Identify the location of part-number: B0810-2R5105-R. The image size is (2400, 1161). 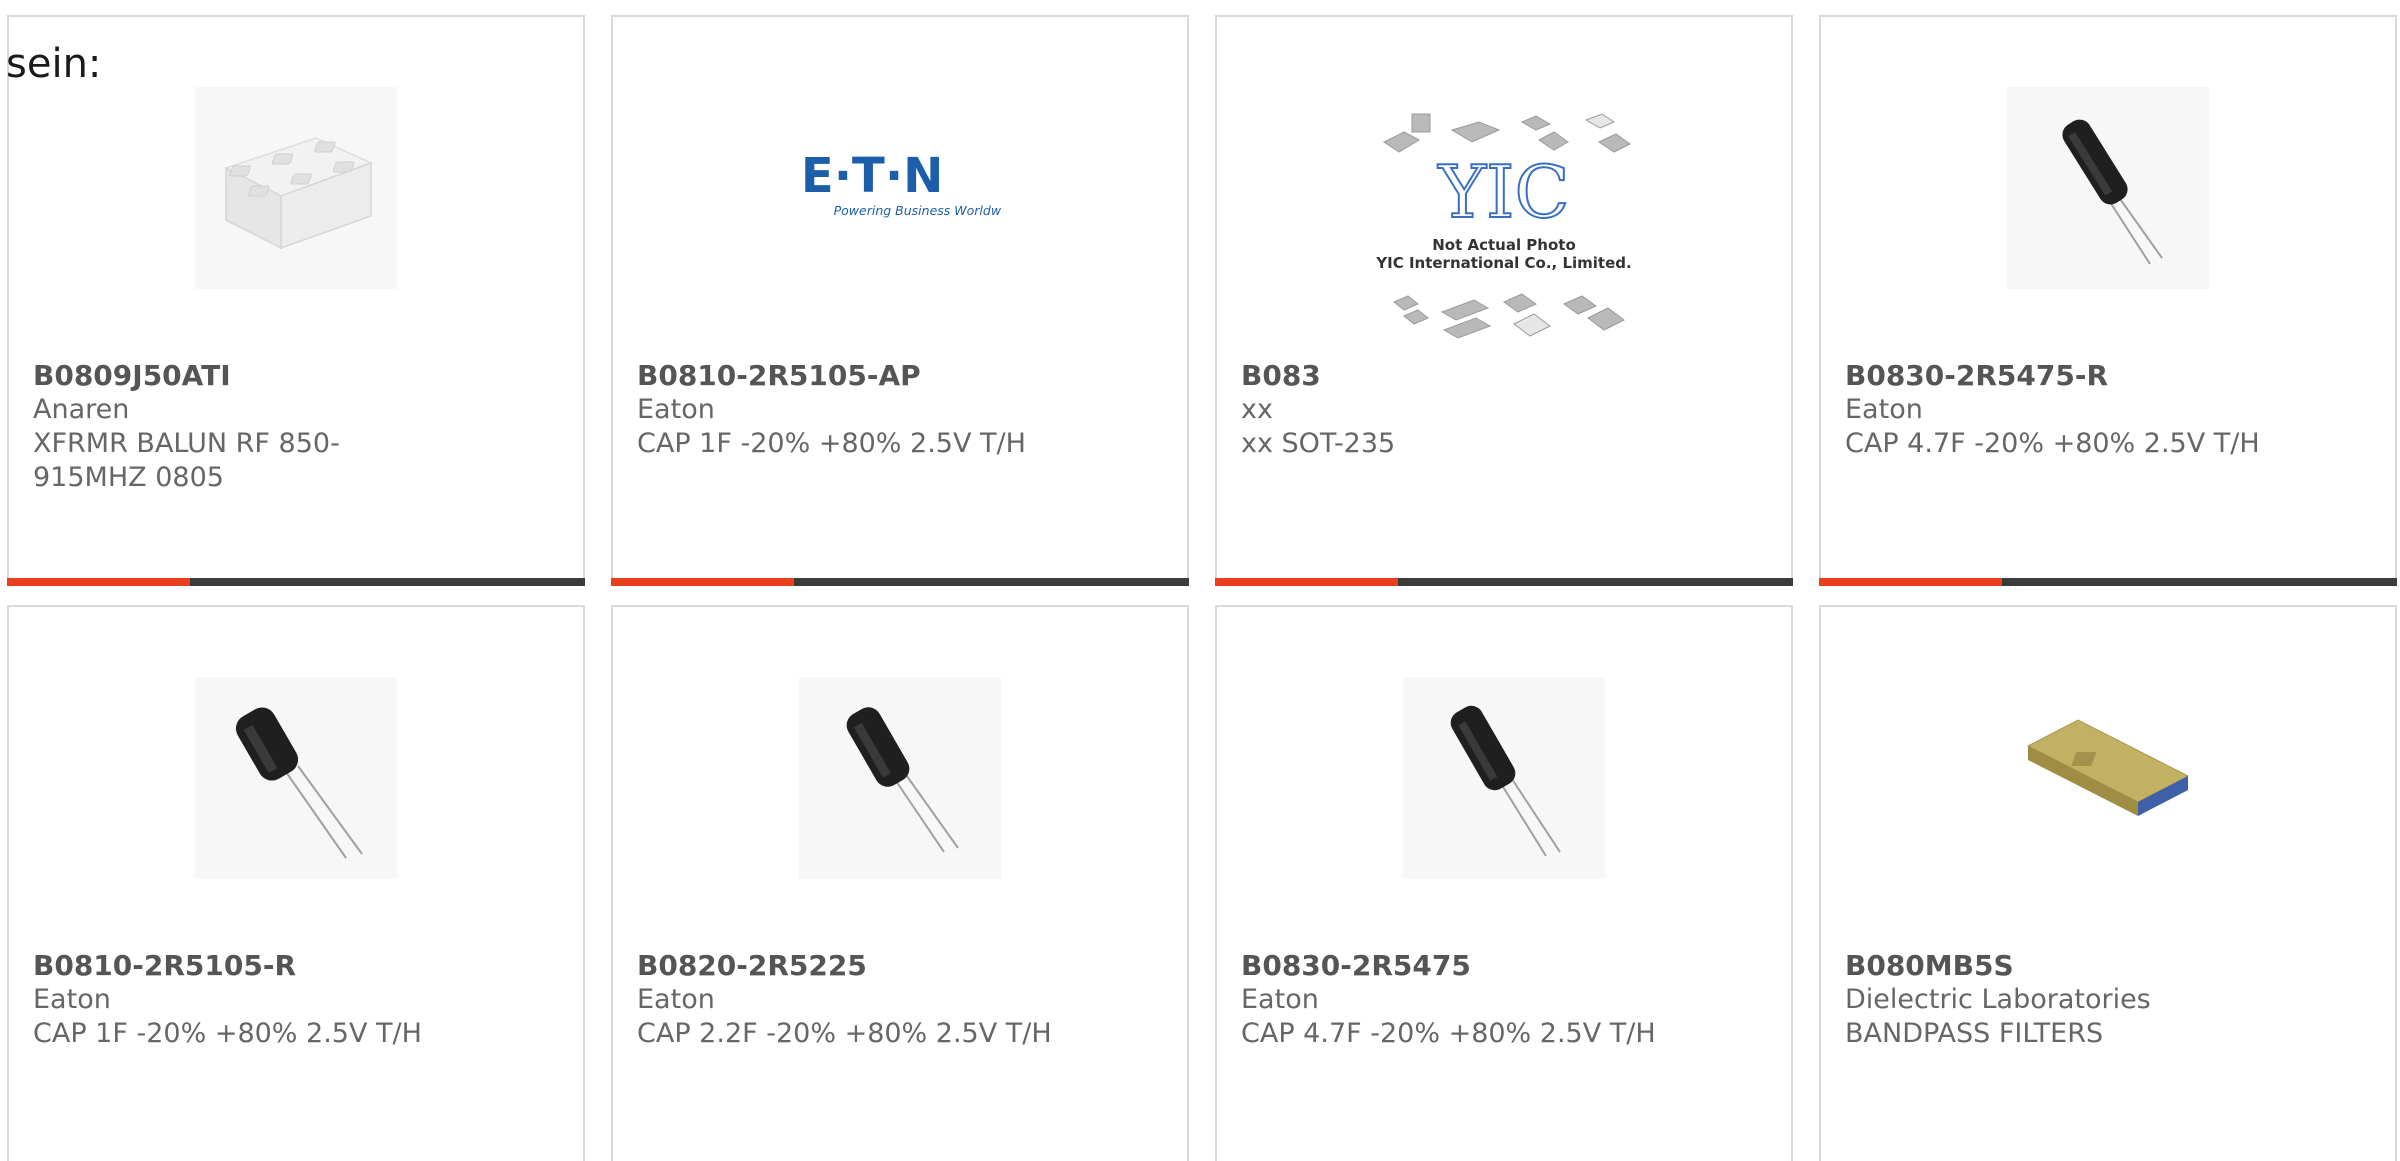
(296, 966).